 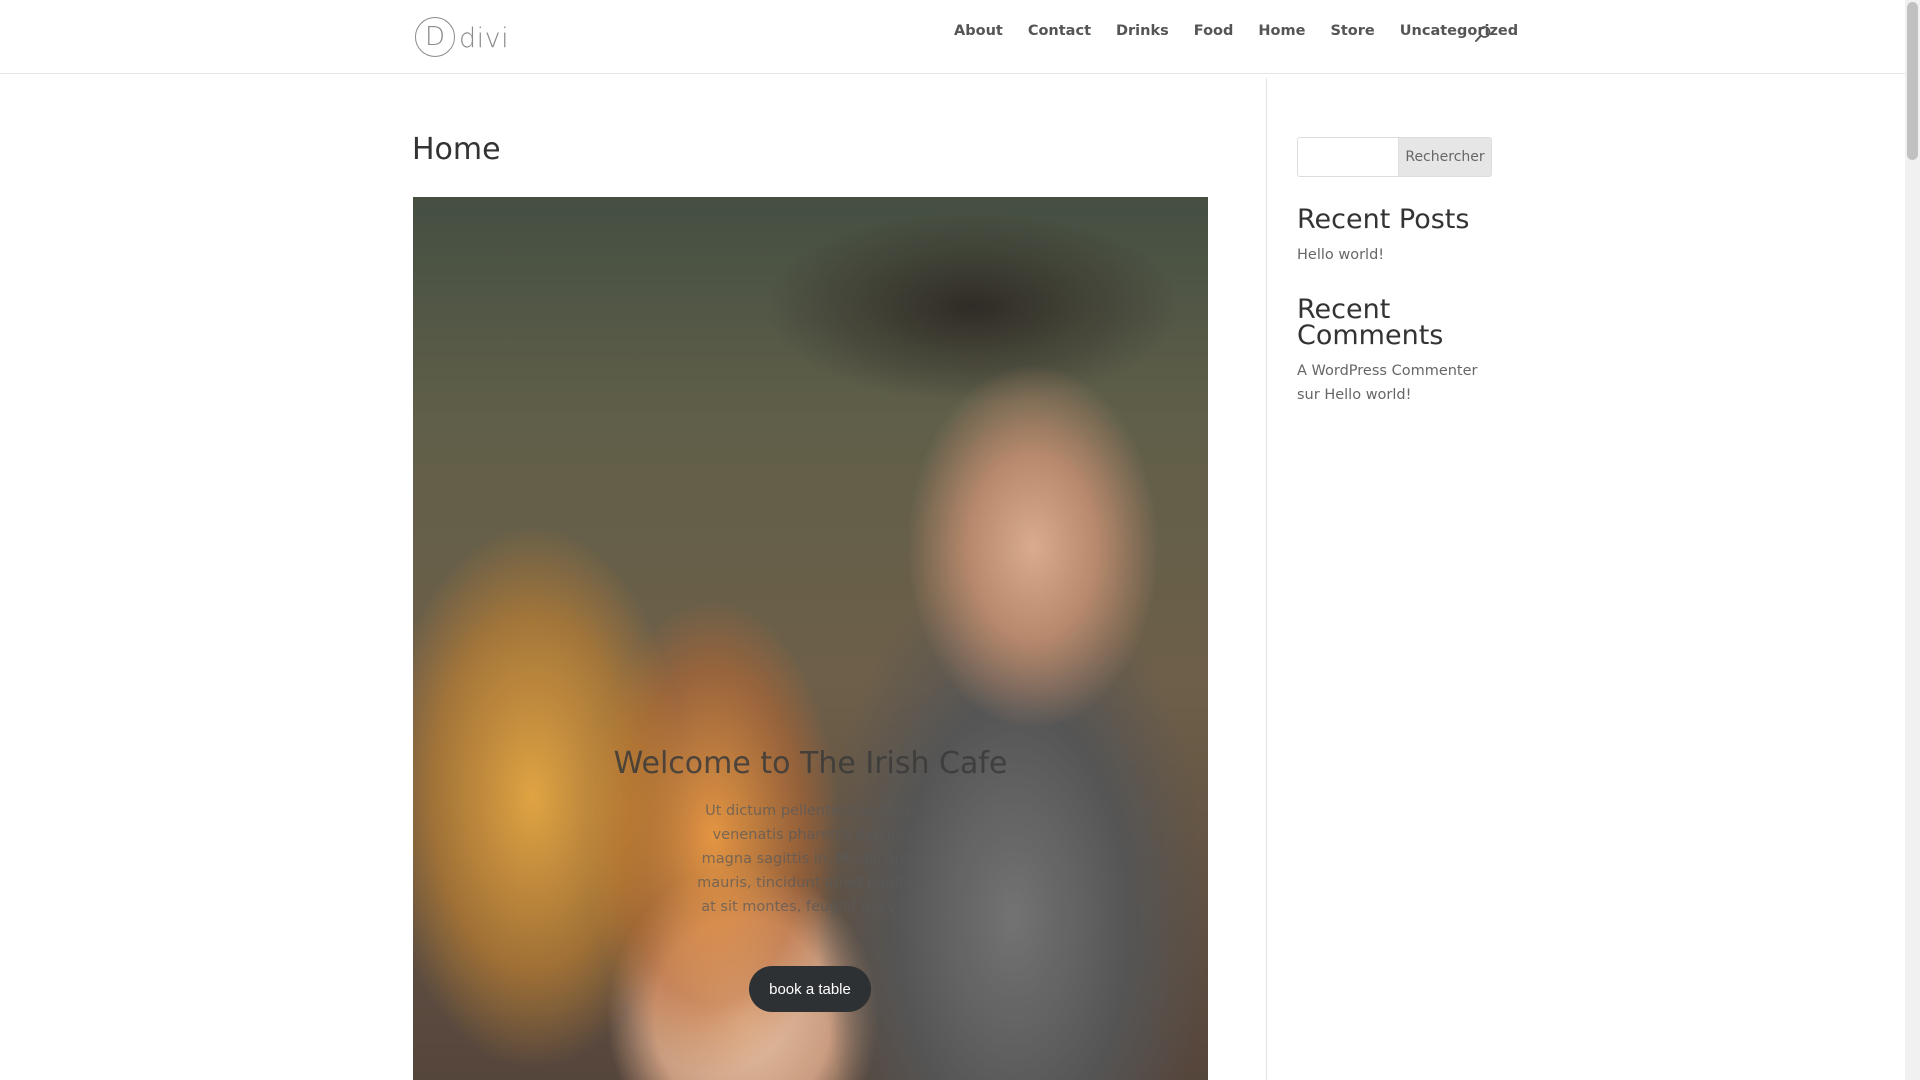 What do you see at coordinates (1214, 31) in the screenshot?
I see `nav-item-food: Food` at bounding box center [1214, 31].